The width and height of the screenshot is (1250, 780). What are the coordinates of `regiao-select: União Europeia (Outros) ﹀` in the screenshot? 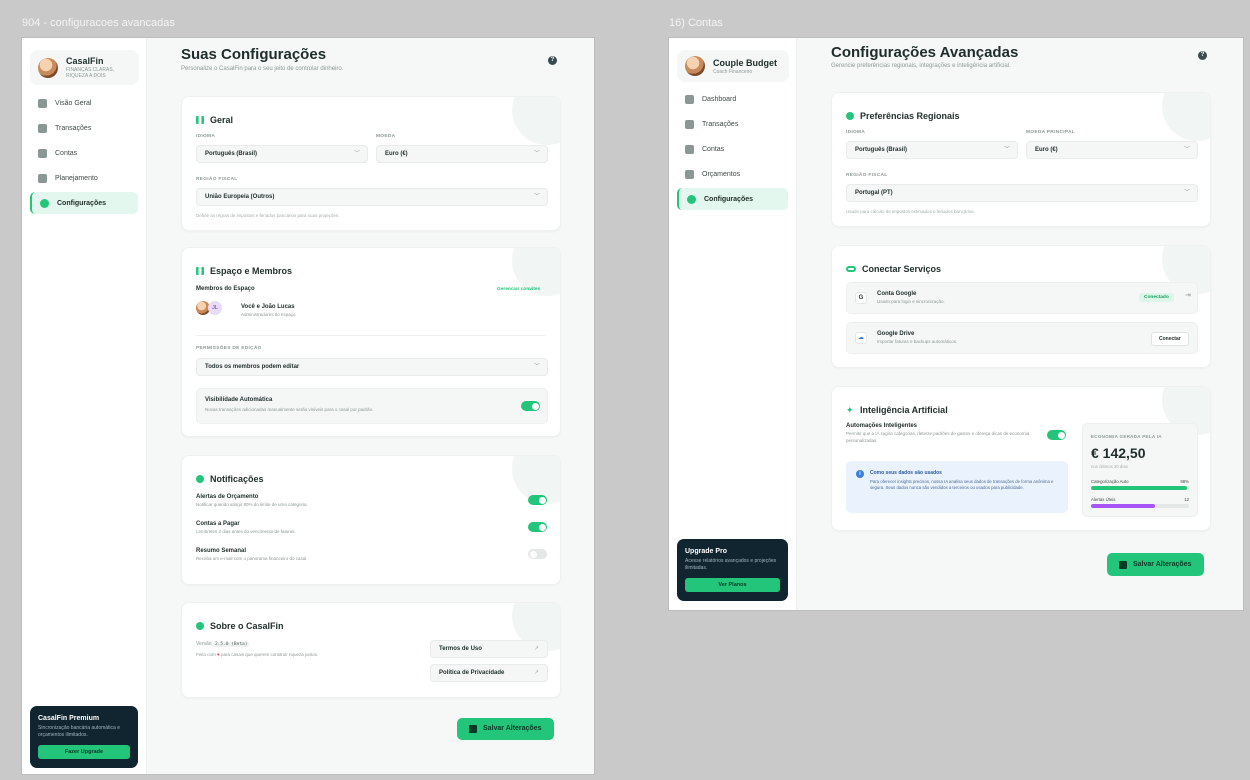 It's located at (372, 197).